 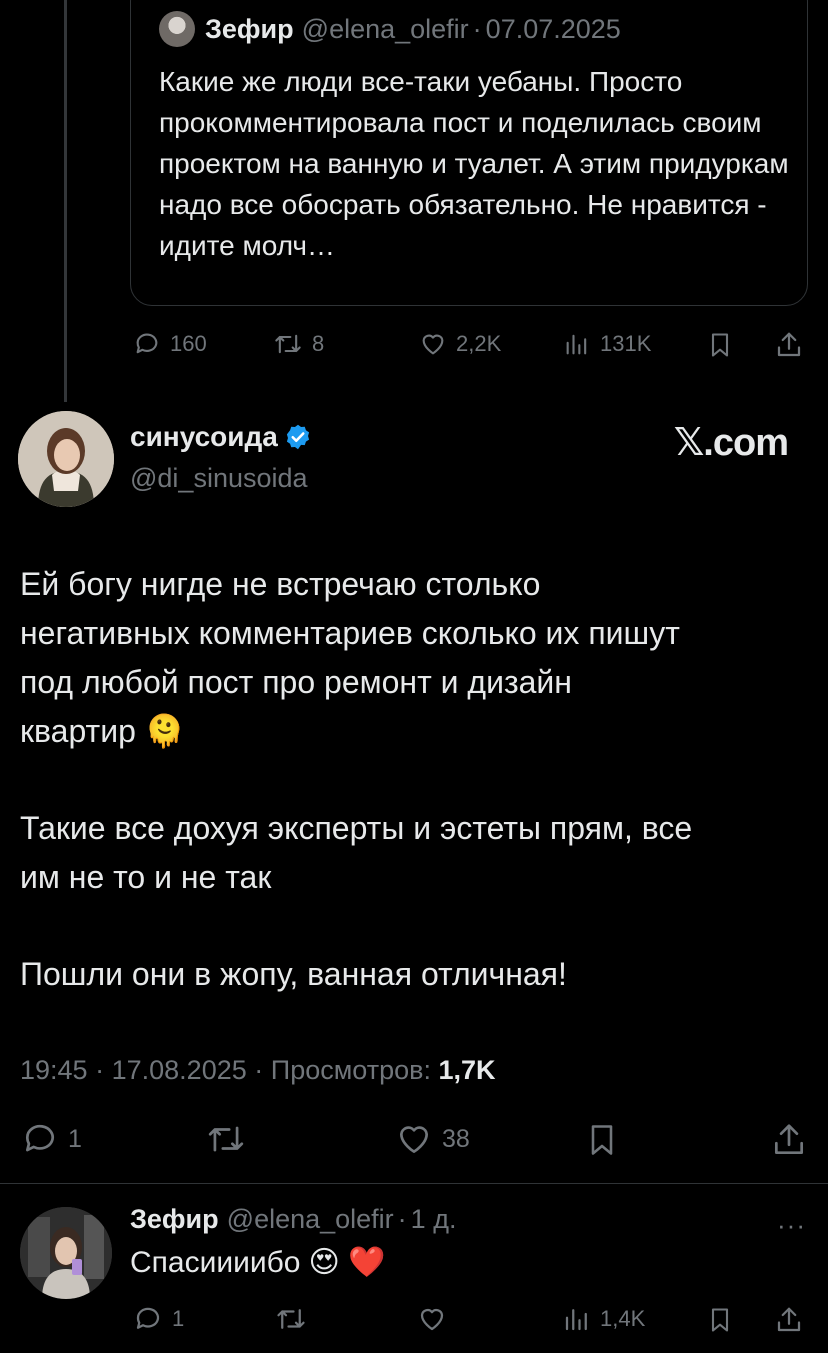 I want to click on reply-like-button, so click(x=432, y=1319).